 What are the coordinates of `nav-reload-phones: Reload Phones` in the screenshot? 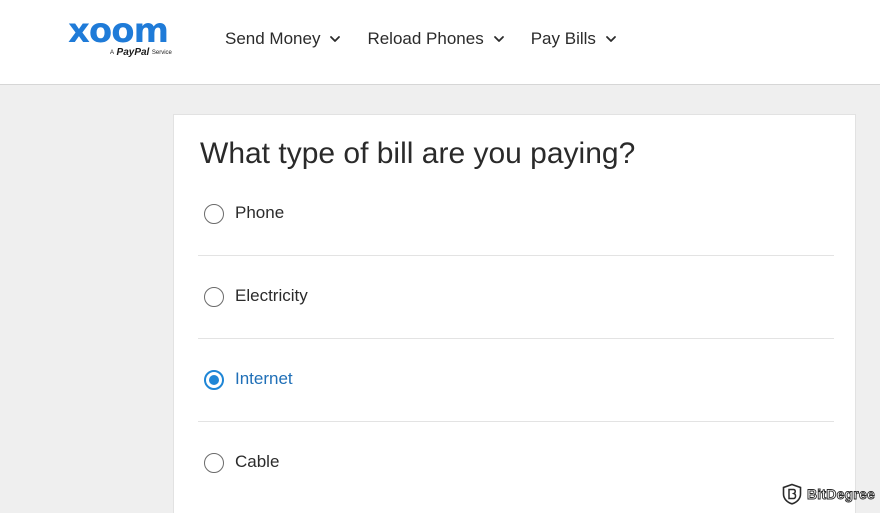 It's located at (435, 39).